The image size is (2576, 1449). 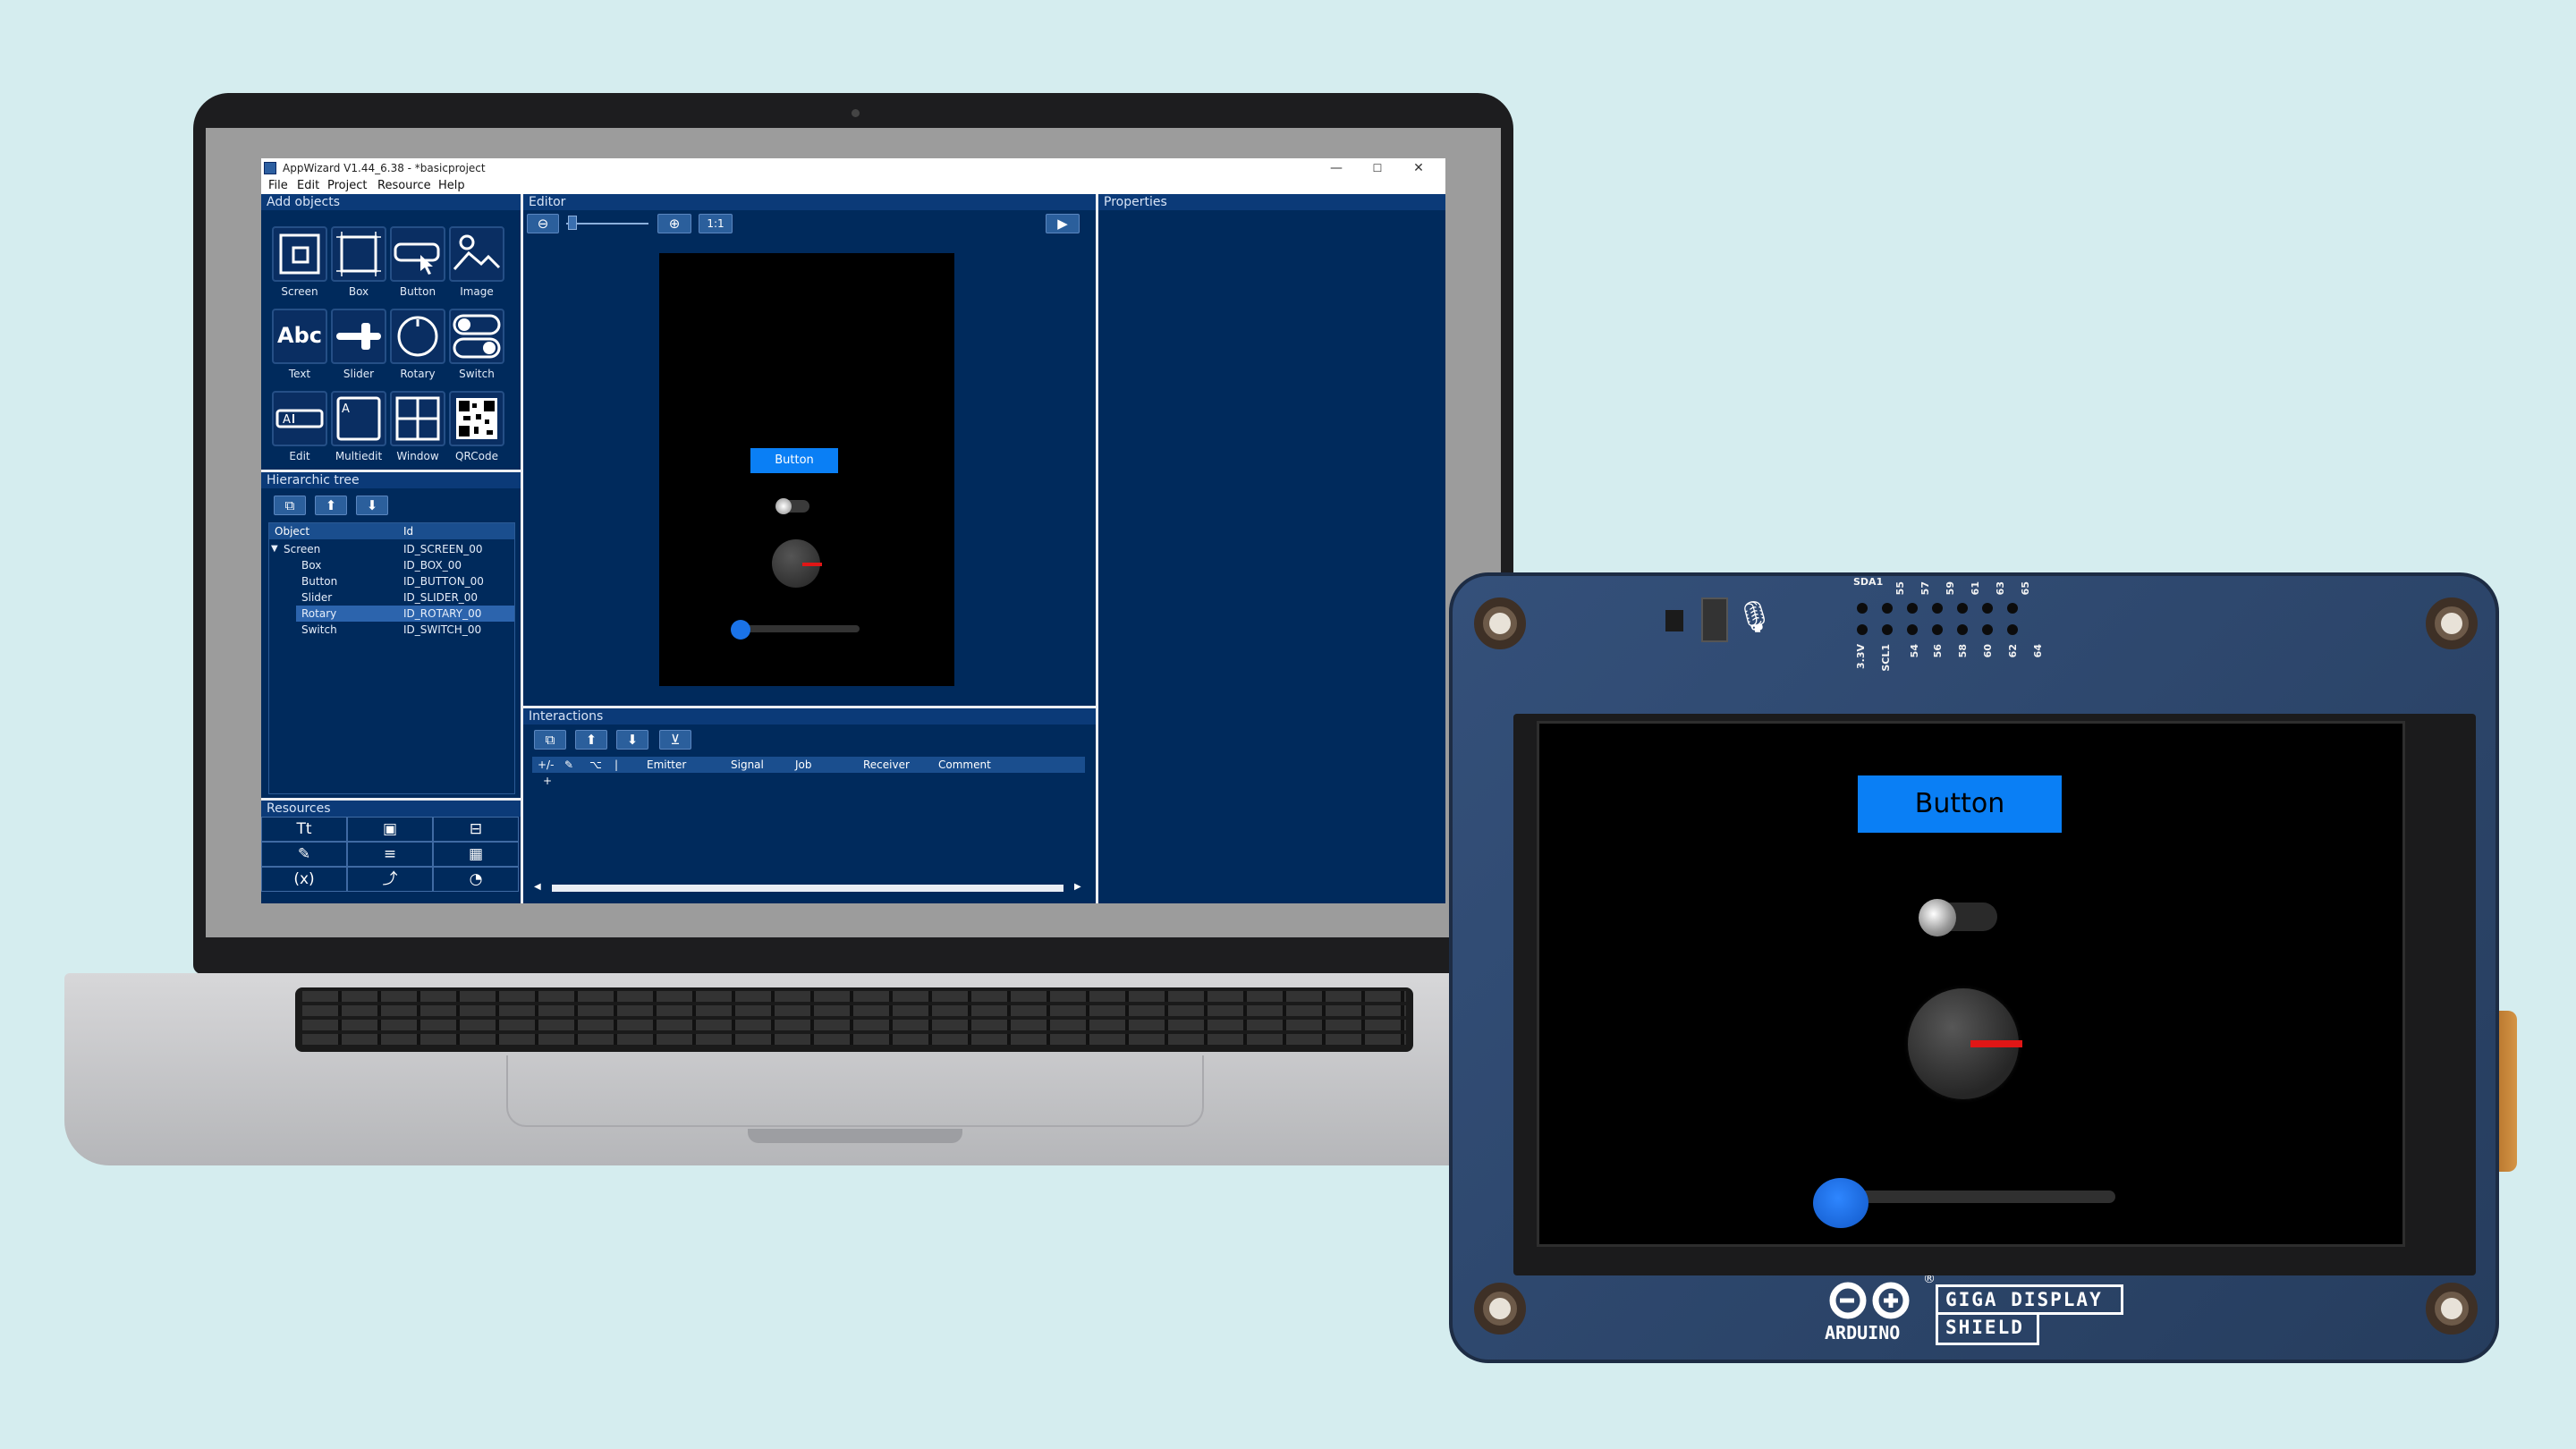 I want to click on image-icon: ▣, so click(x=390, y=829).